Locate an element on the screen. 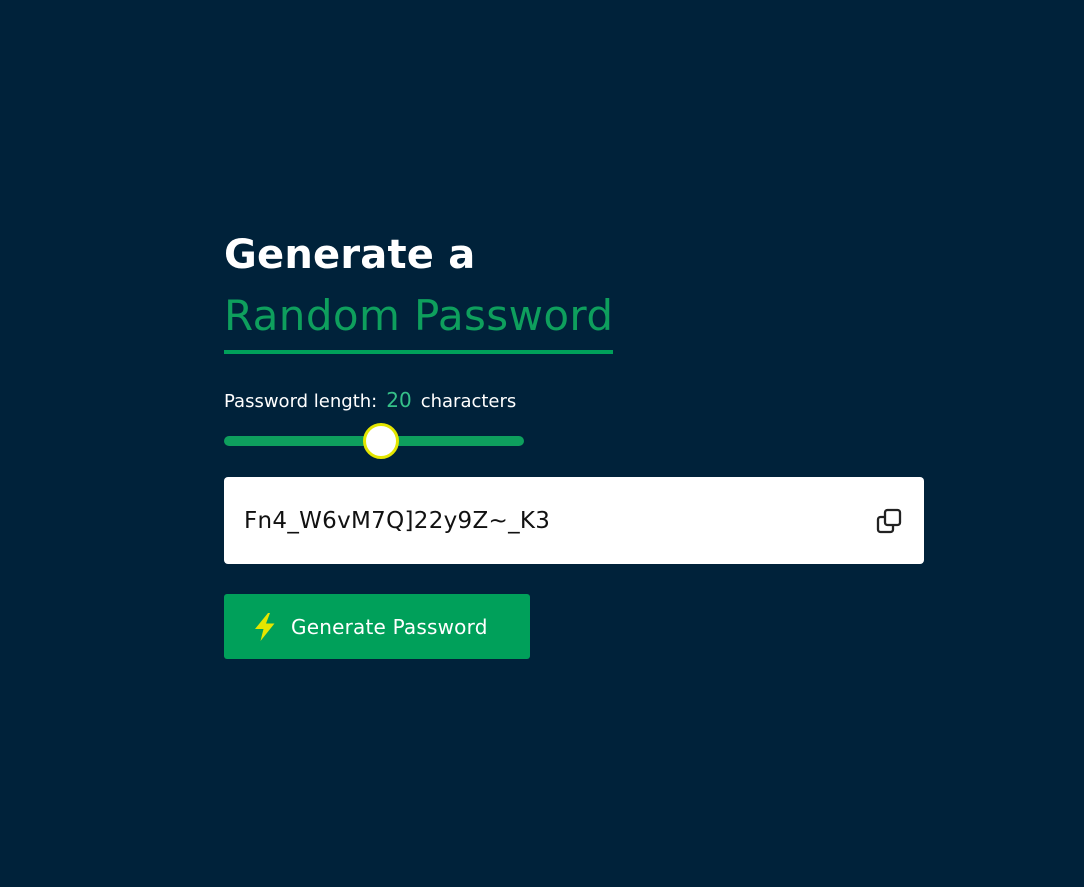 Image resolution: width=1084 pixels, height=887 pixels. generate-password-button: Generate Password is located at coordinates (377, 626).